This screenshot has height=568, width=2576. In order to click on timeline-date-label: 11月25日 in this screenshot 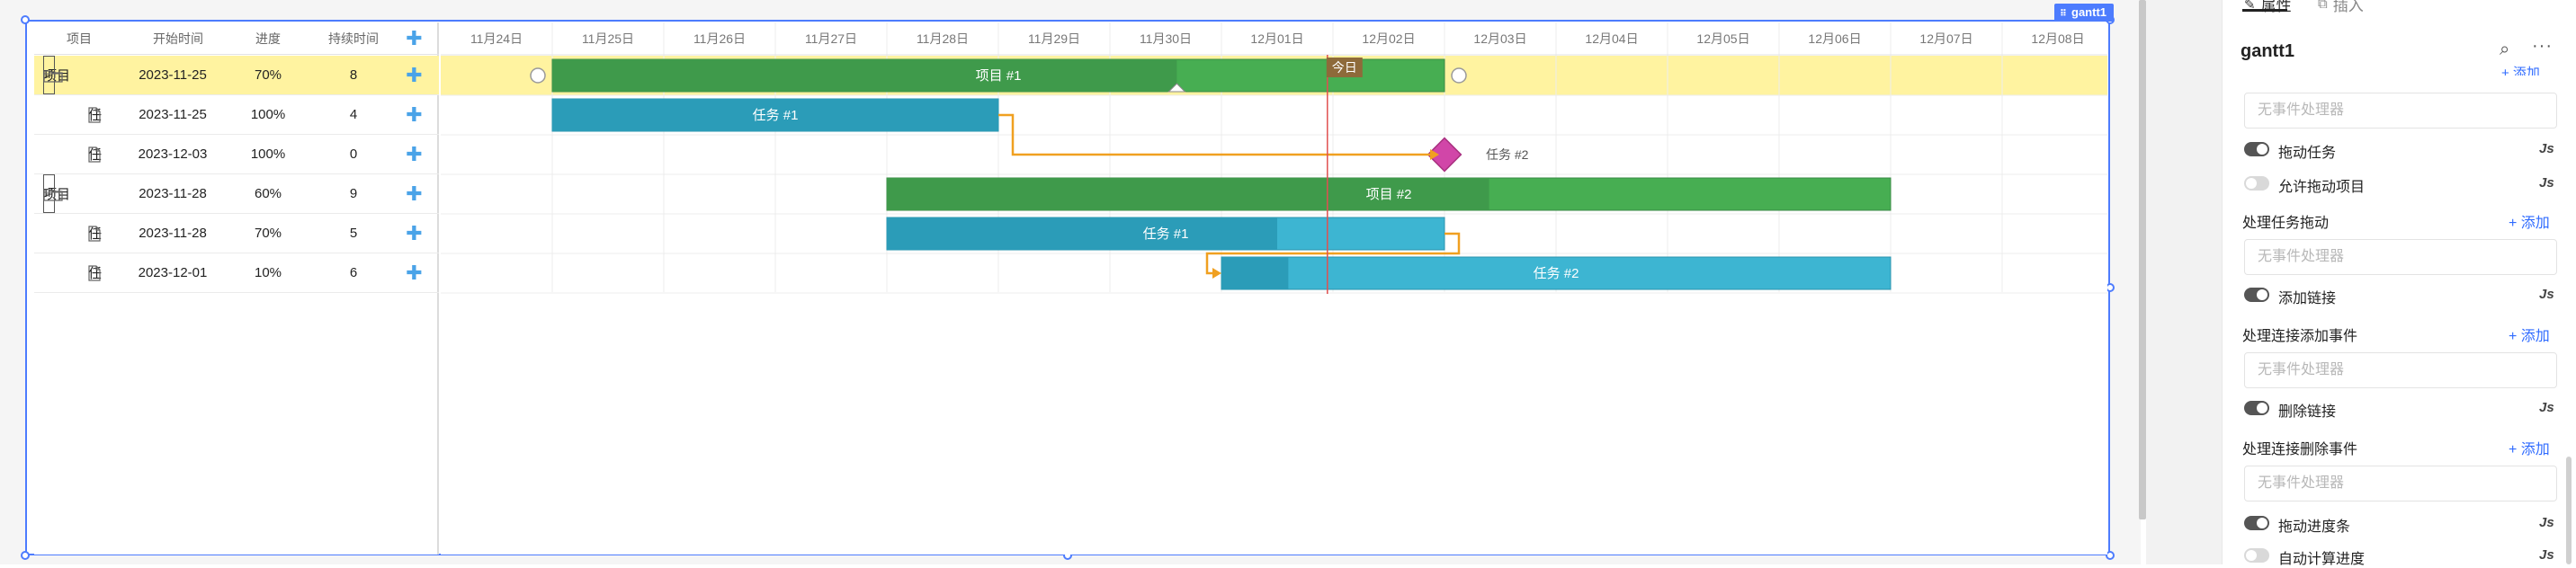, I will do `click(608, 38)`.